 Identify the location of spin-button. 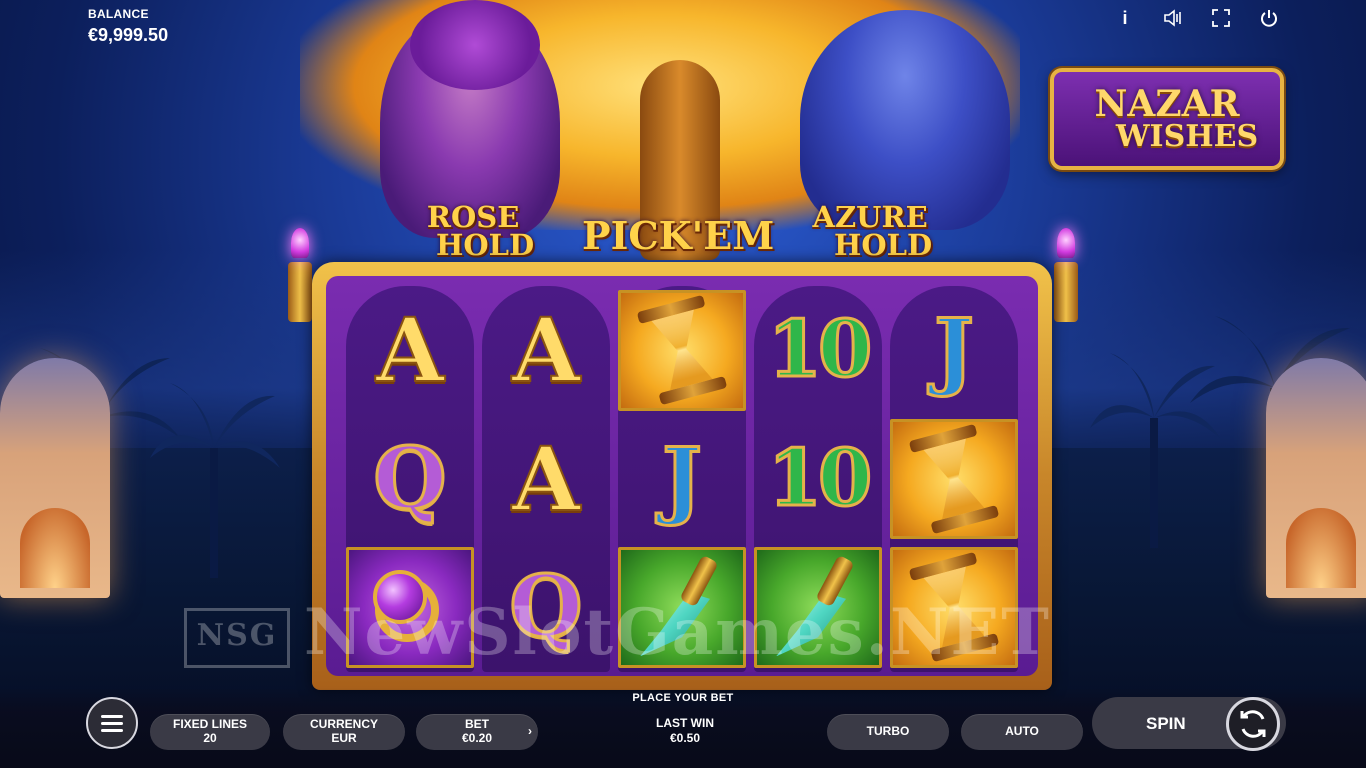
(1253, 724).